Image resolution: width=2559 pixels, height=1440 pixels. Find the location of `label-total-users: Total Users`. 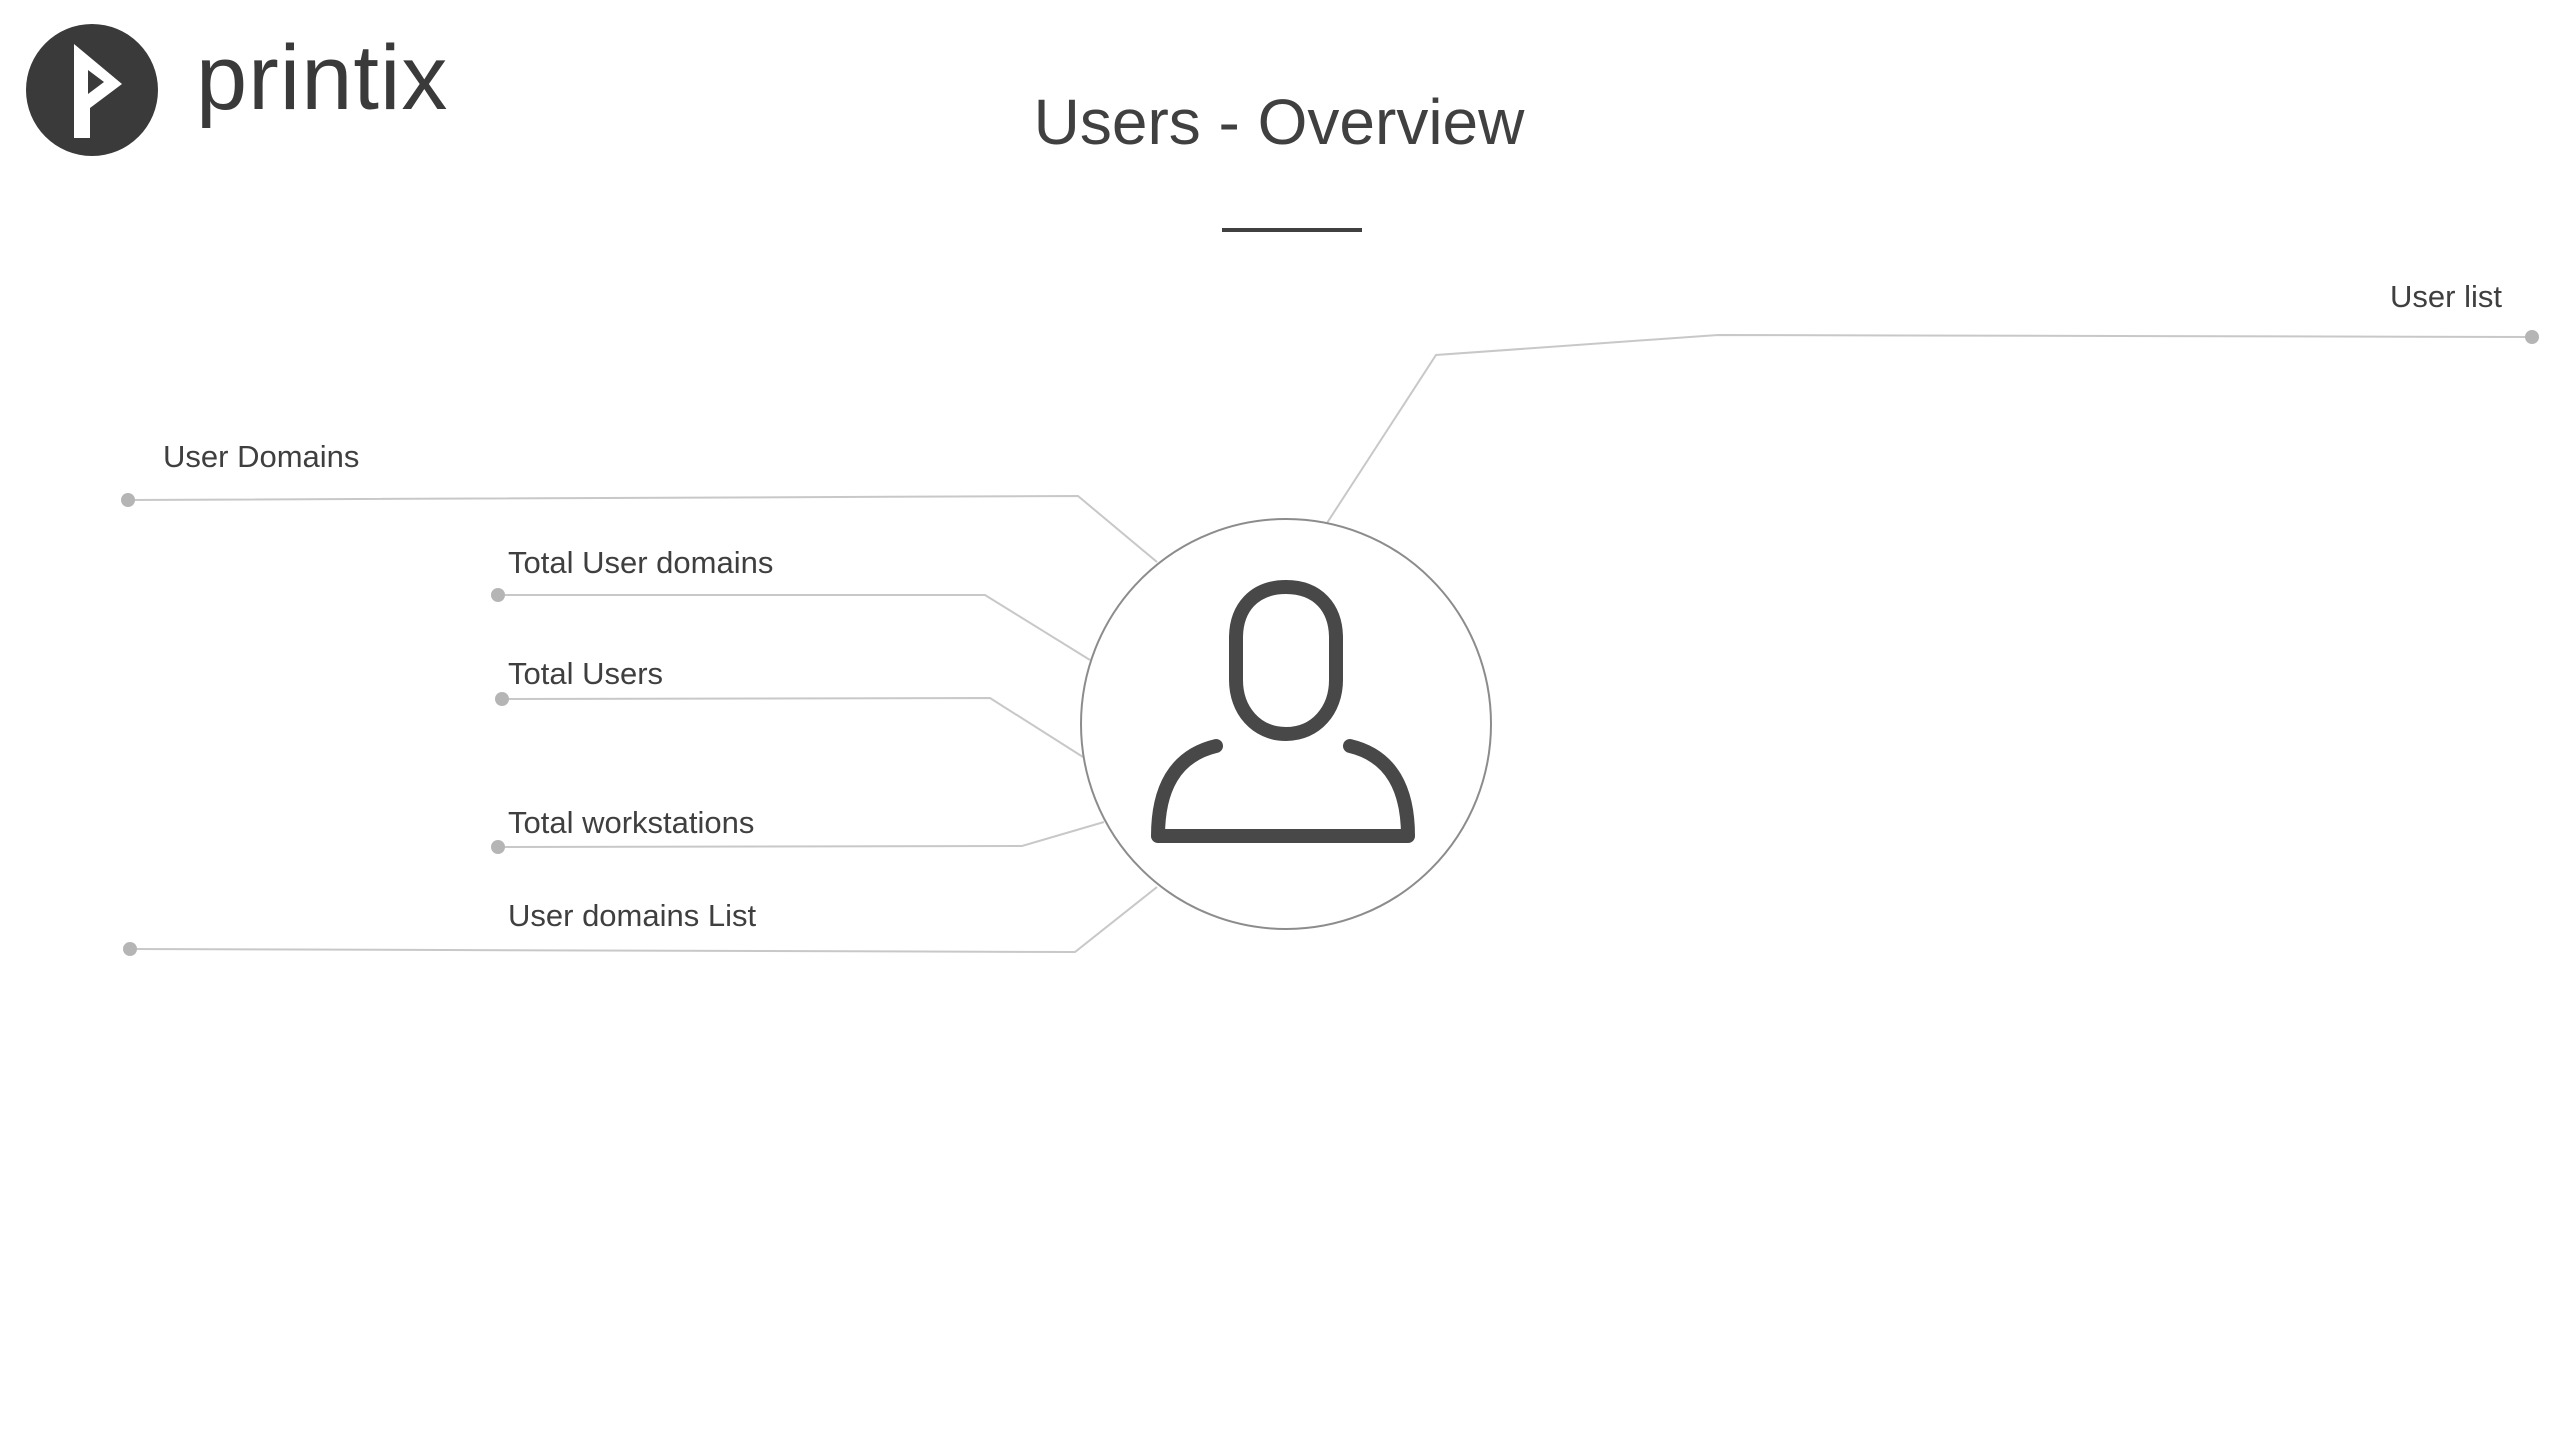

label-total-users: Total Users is located at coordinates (585, 674).